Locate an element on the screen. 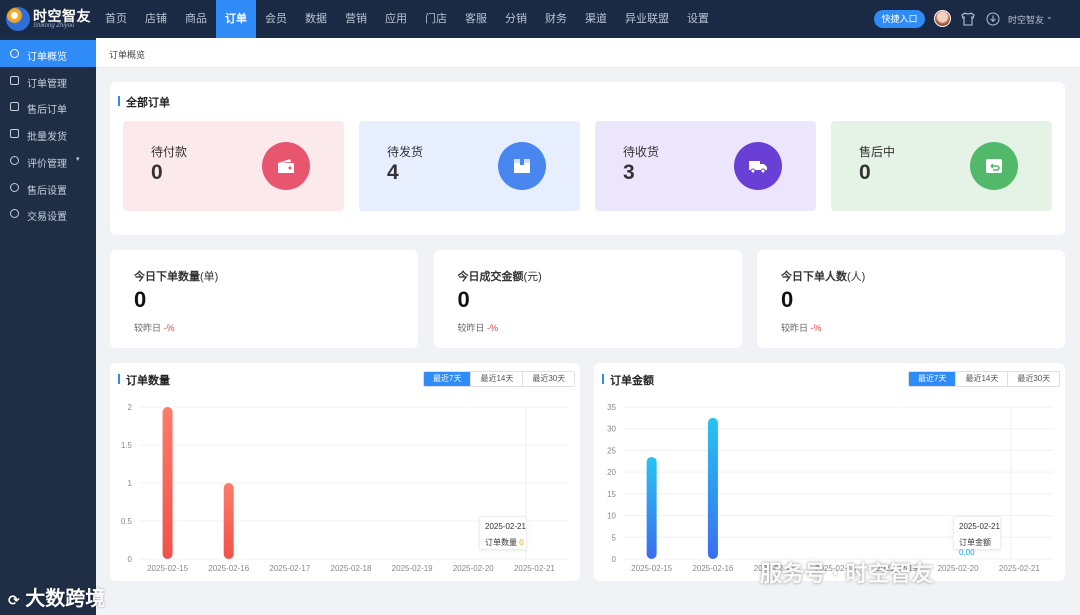 The image size is (1080, 615). avatar is located at coordinates (942, 18).